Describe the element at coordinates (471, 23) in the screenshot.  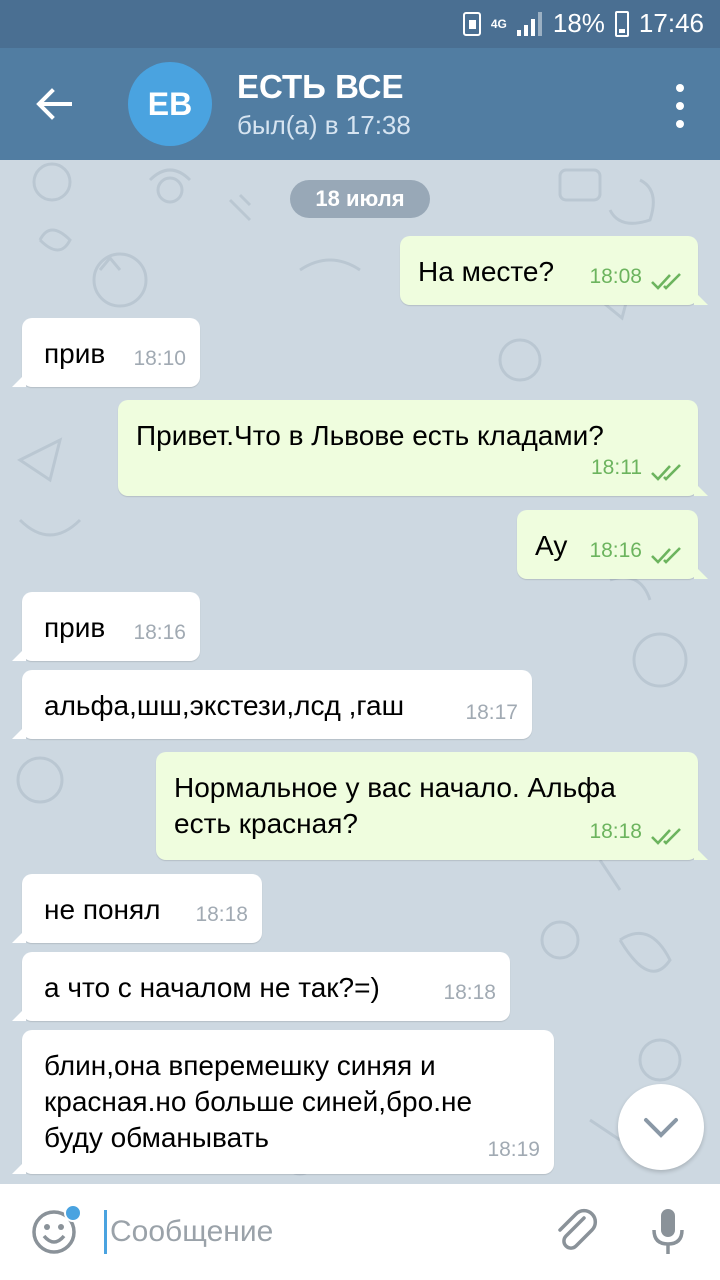
I see `sim-icon` at that location.